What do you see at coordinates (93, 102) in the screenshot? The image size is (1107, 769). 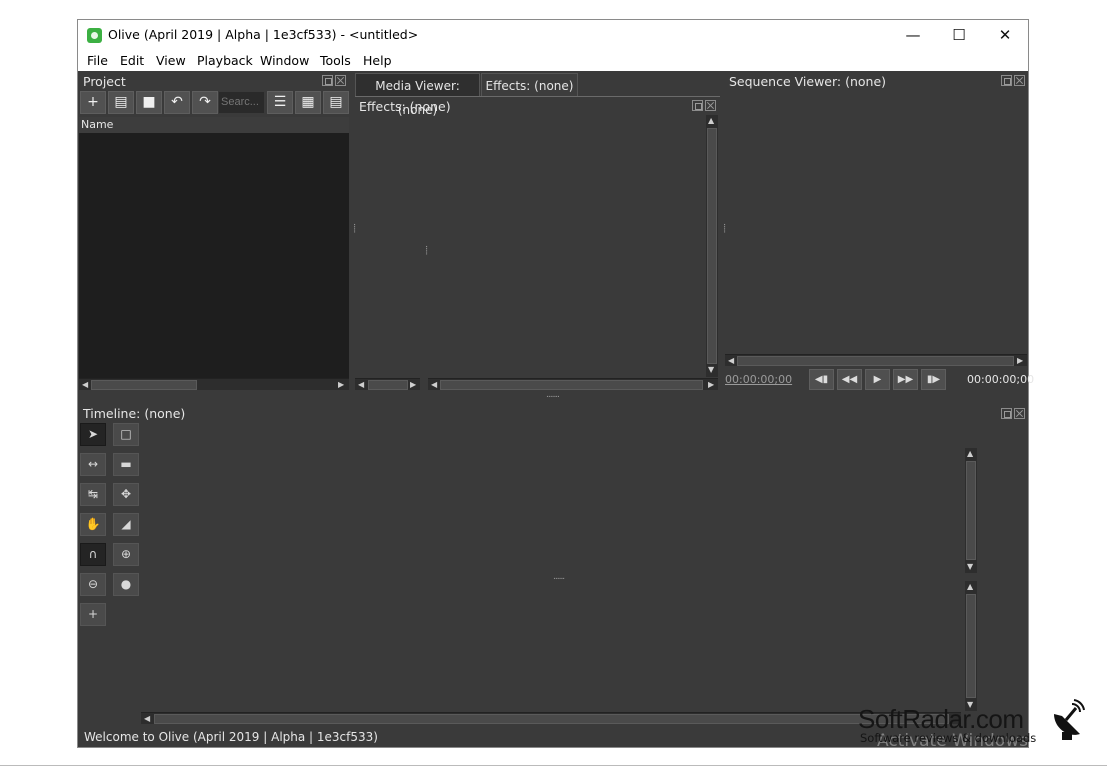 I see `new-button: +` at bounding box center [93, 102].